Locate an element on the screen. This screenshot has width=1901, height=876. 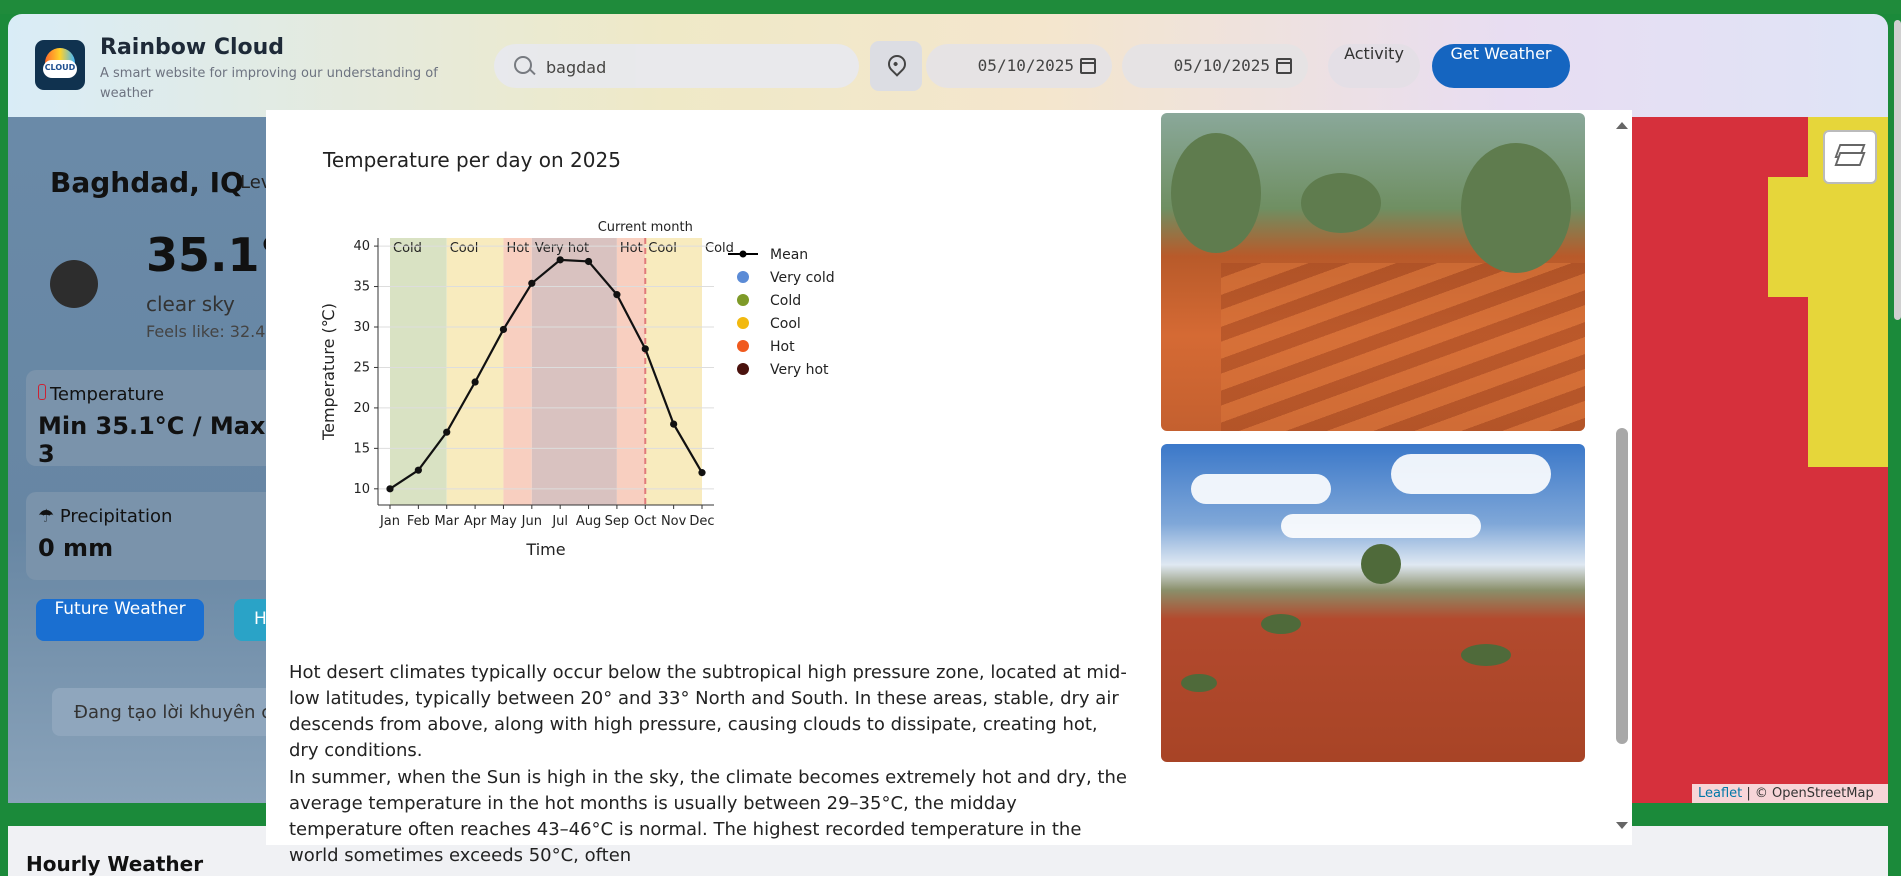
leaflet-link: Leaflet is located at coordinates (1720, 793).